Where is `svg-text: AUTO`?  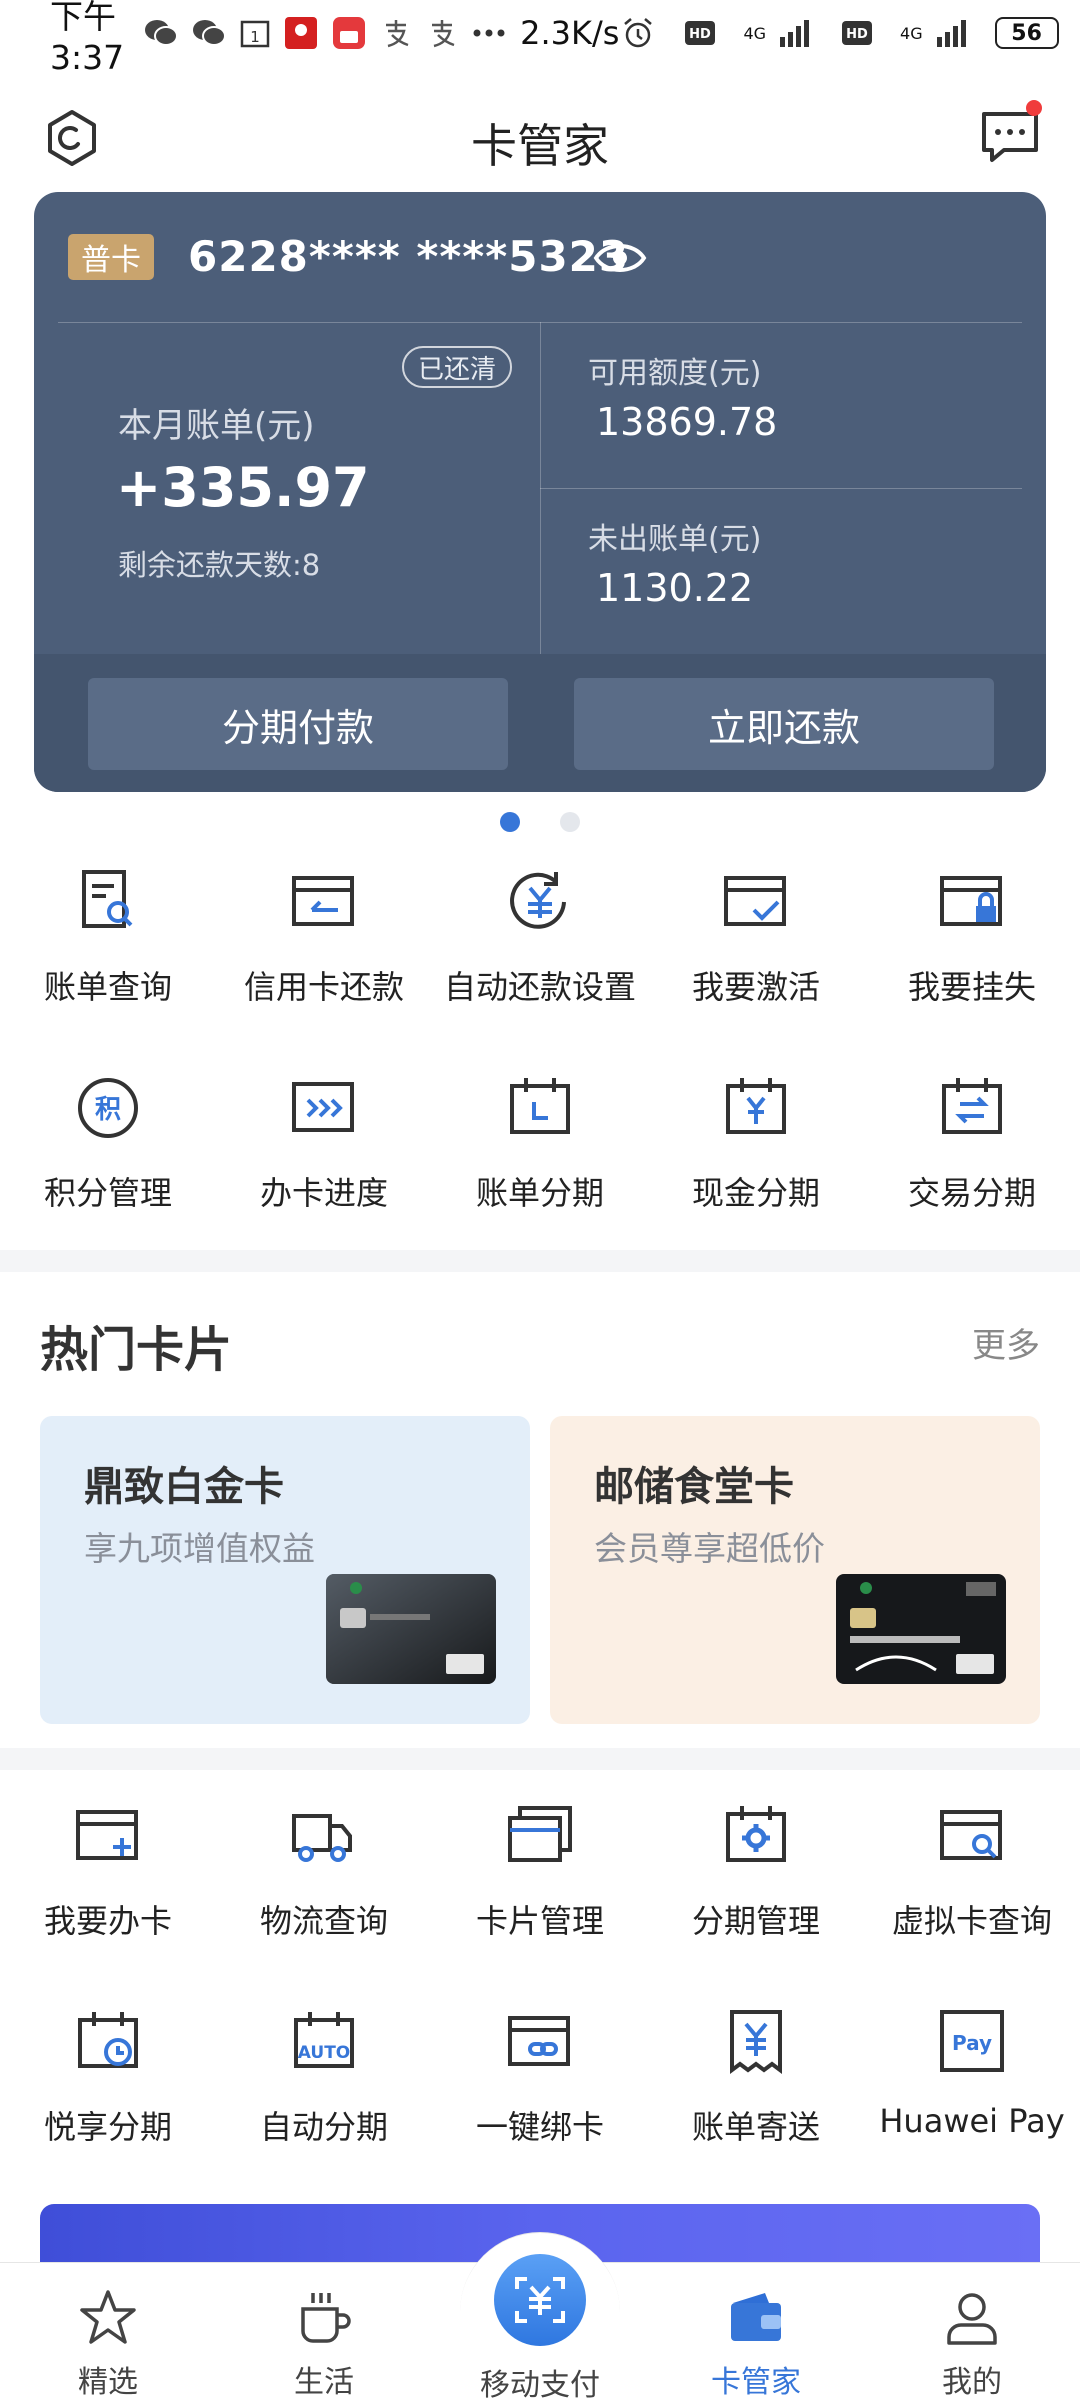 svg-text: AUTO is located at coordinates (324, 2053).